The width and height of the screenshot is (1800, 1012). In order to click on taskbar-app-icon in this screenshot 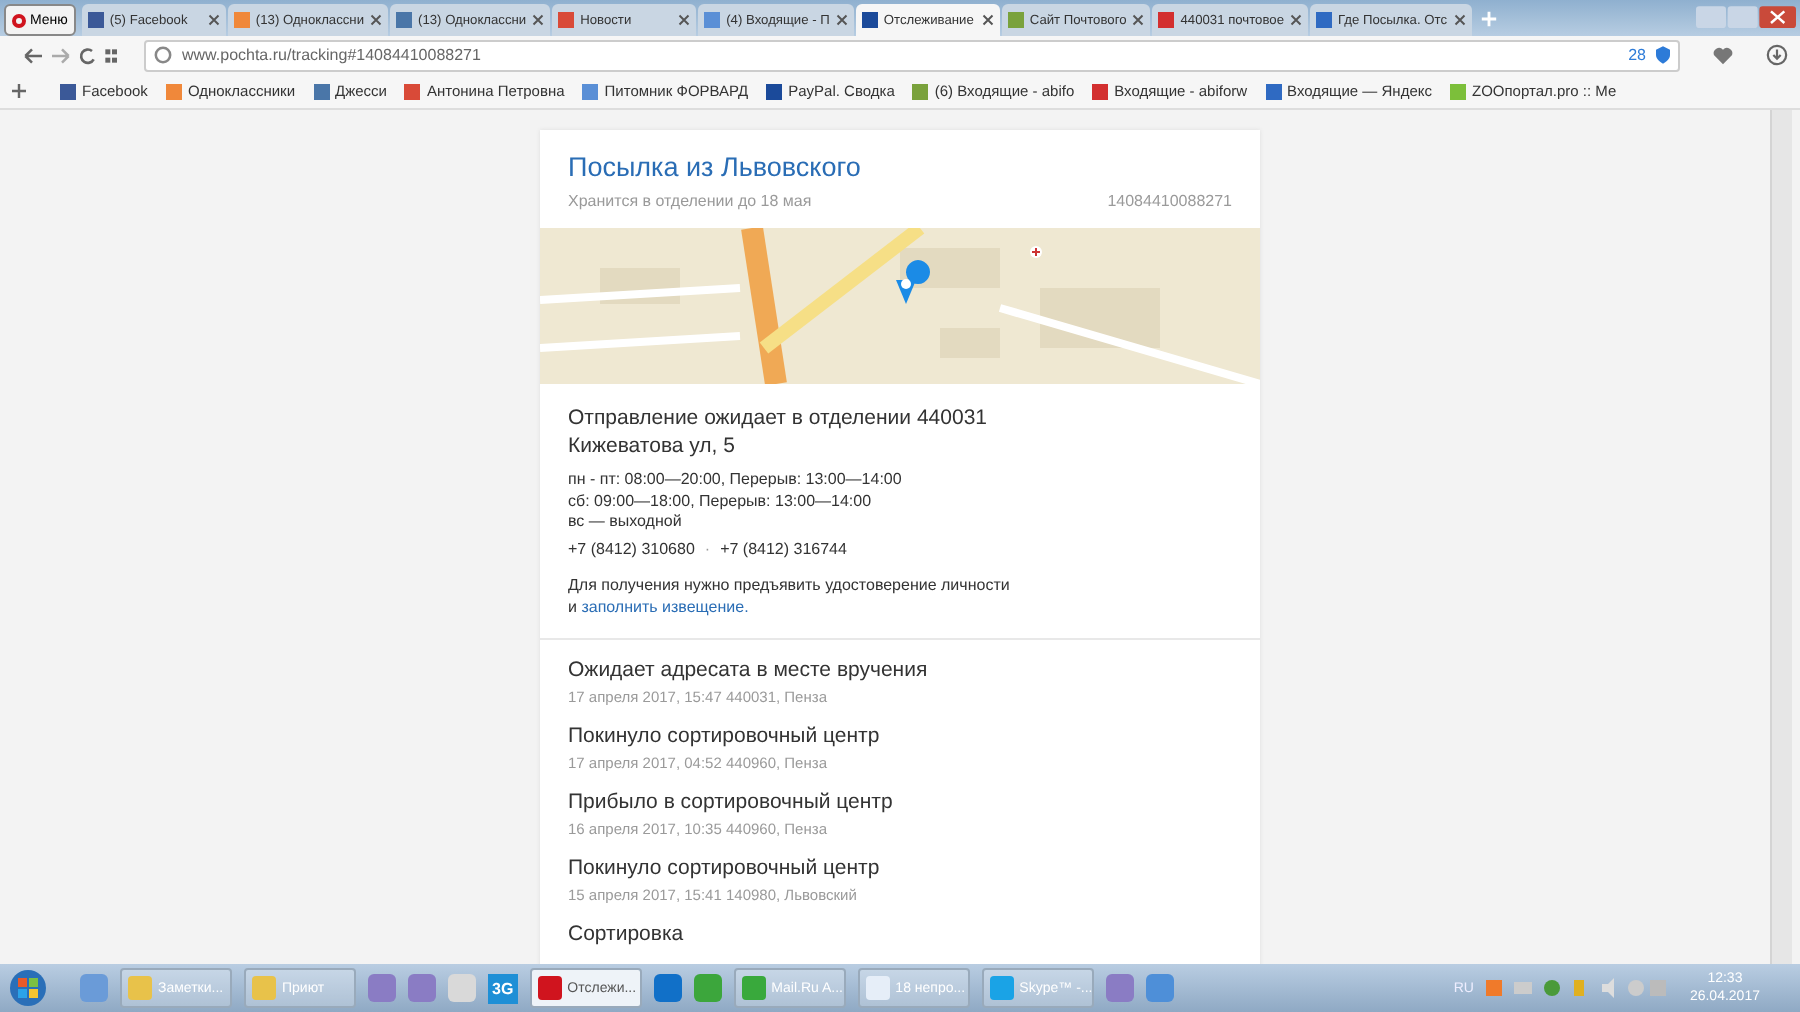, I will do `click(667, 988)`.